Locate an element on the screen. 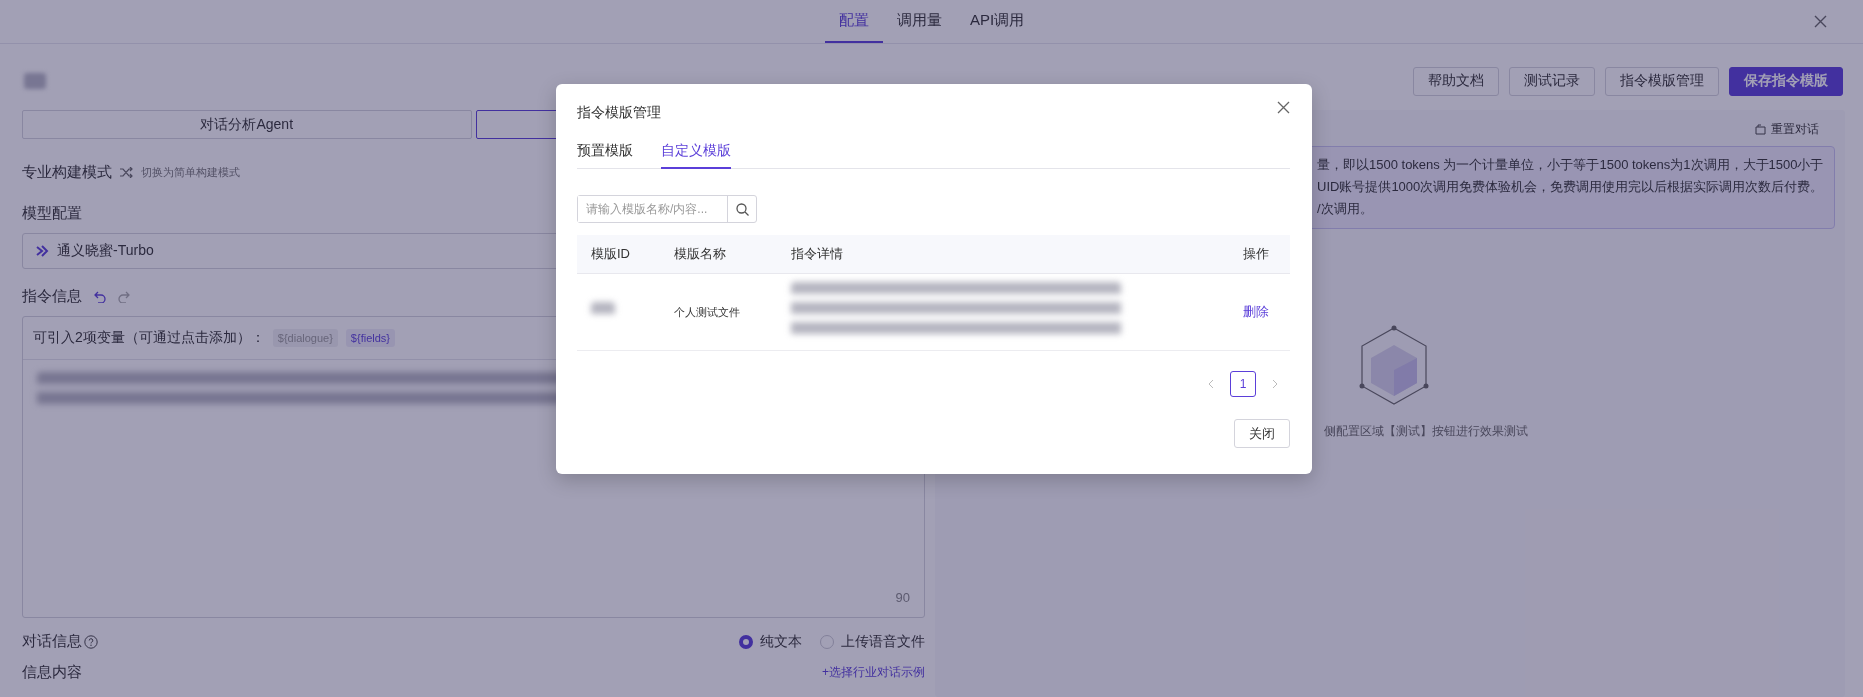  notice-text: UID账号提供1000次调用免费体验机会，免费调用使用完以后根据实际调用次数后付费。 is located at coordinates (1570, 187).